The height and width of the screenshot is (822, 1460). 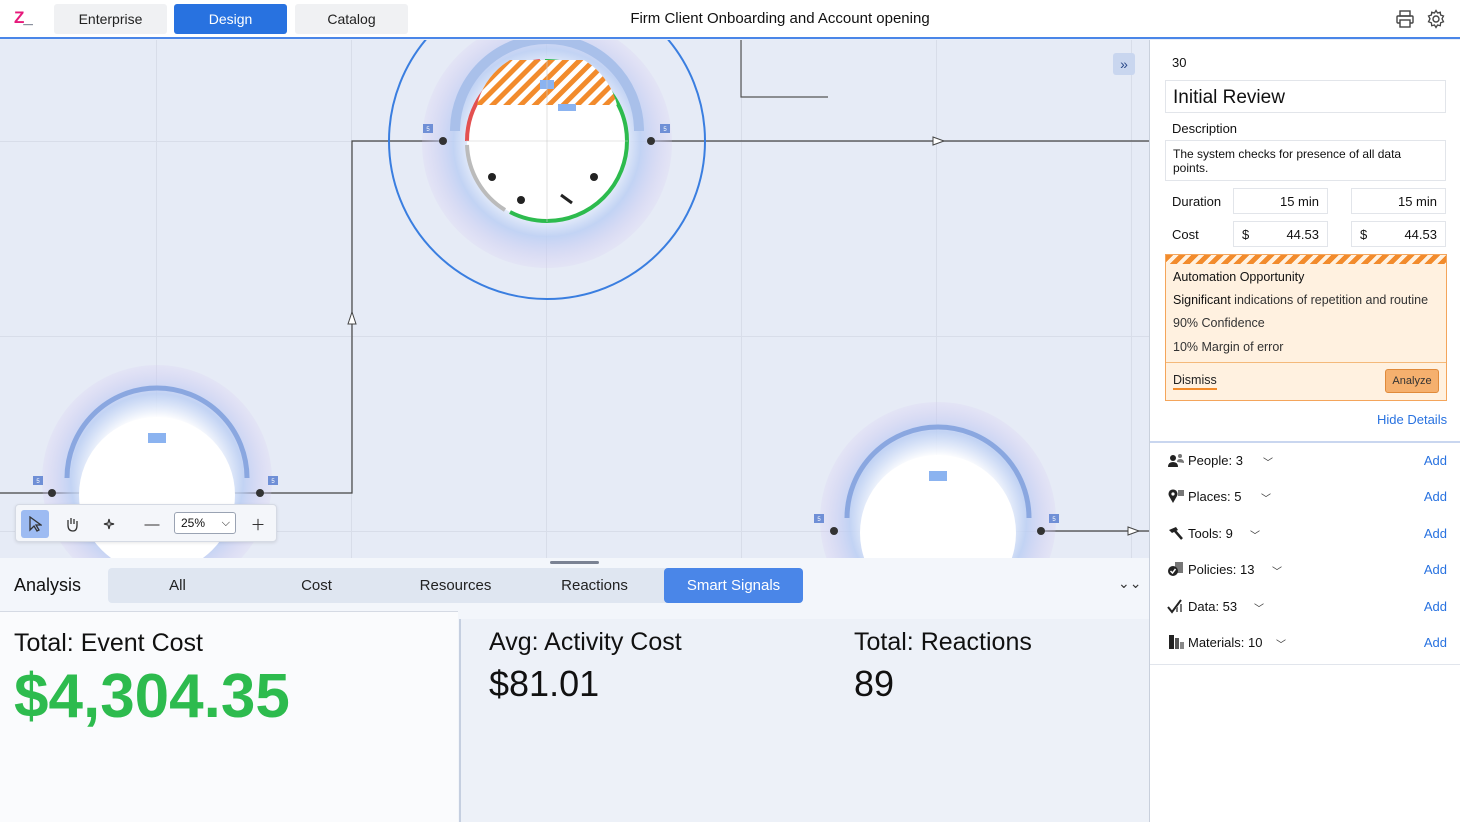 I want to click on cost-max-field: $44.53, so click(x=1398, y=234).